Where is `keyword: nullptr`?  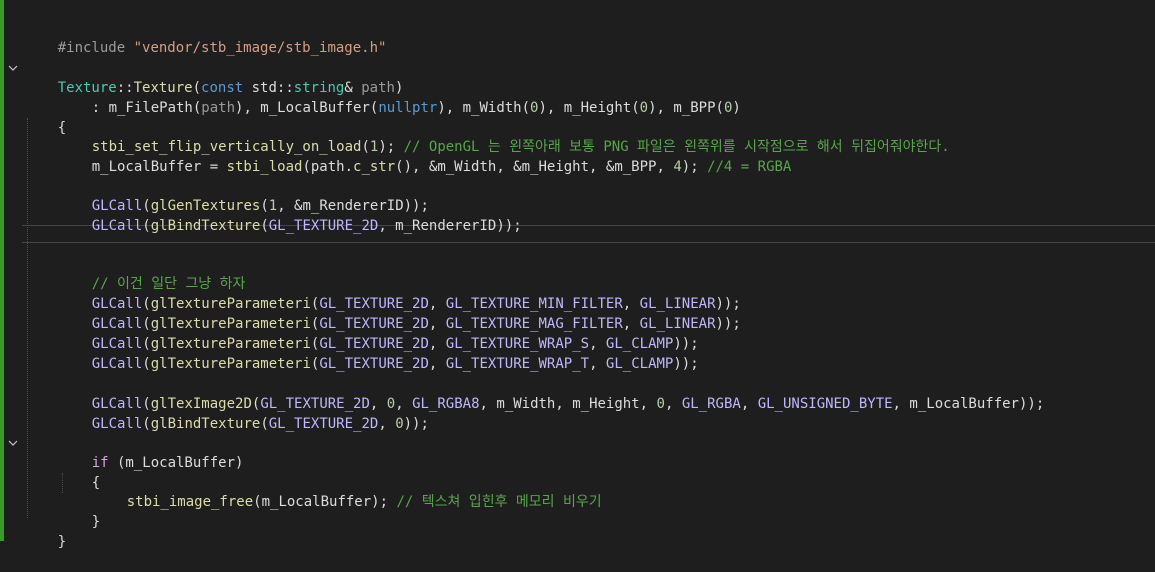
keyword: nullptr is located at coordinates (408, 108).